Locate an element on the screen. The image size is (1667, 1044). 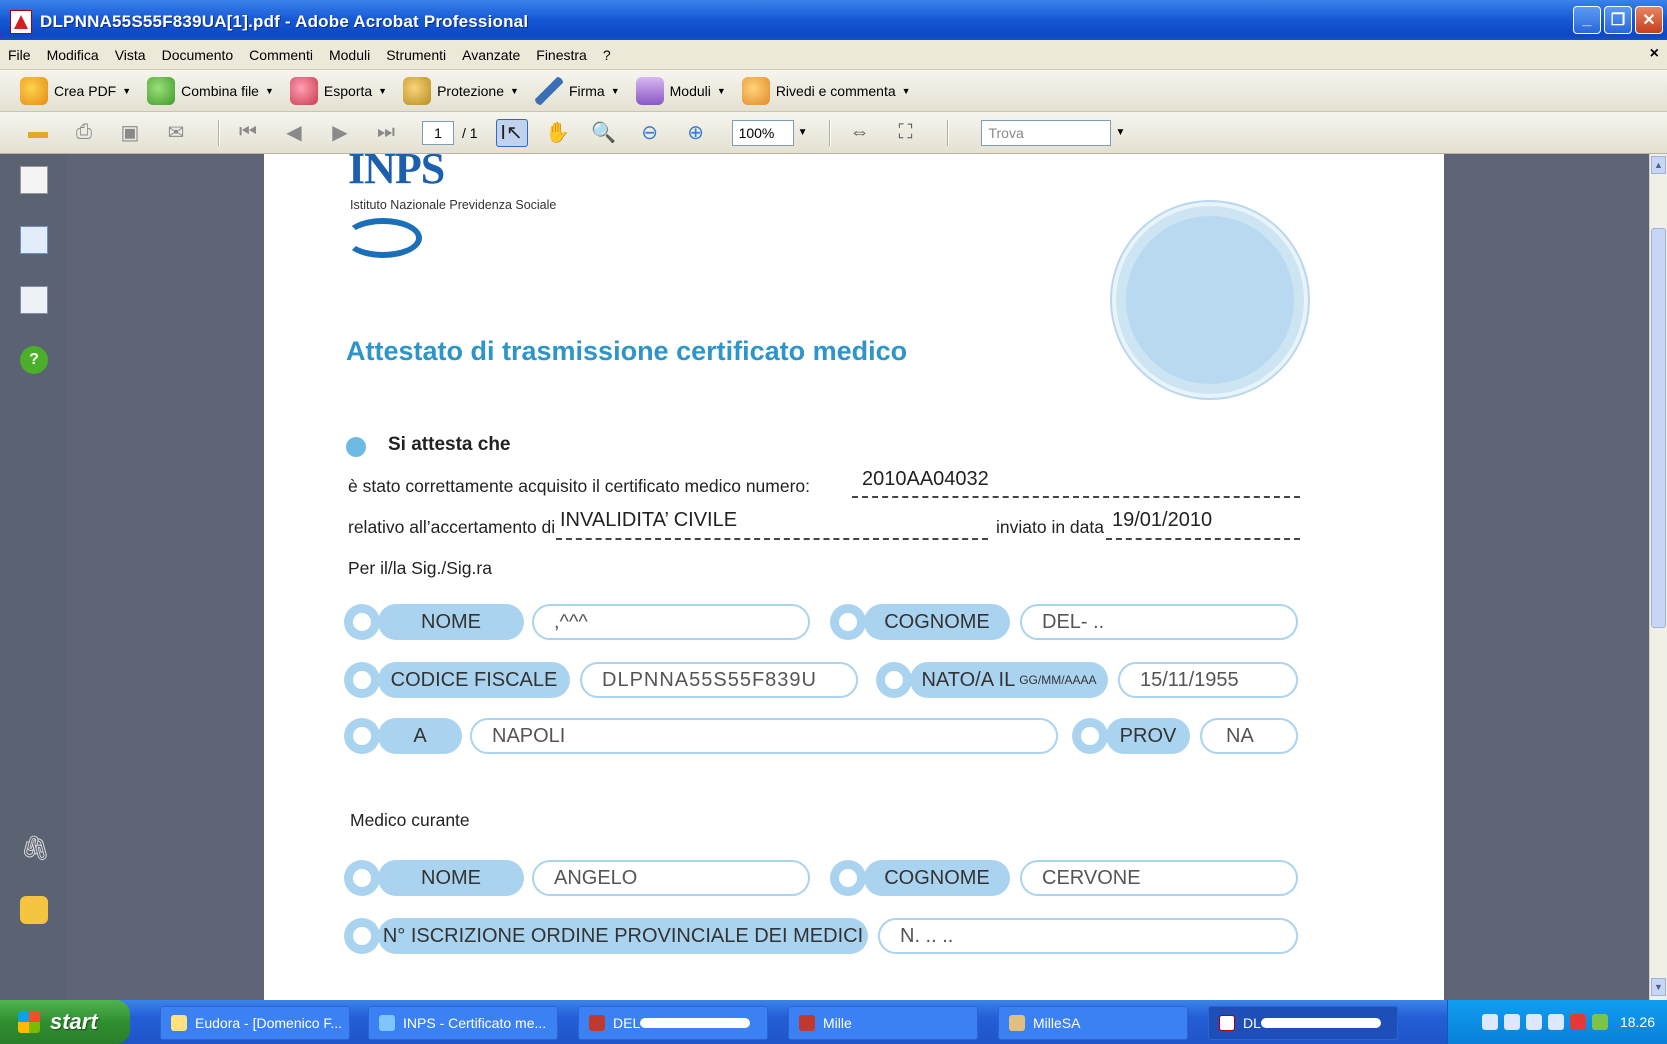
patient-nome-label: NOME is located at coordinates (451, 622).